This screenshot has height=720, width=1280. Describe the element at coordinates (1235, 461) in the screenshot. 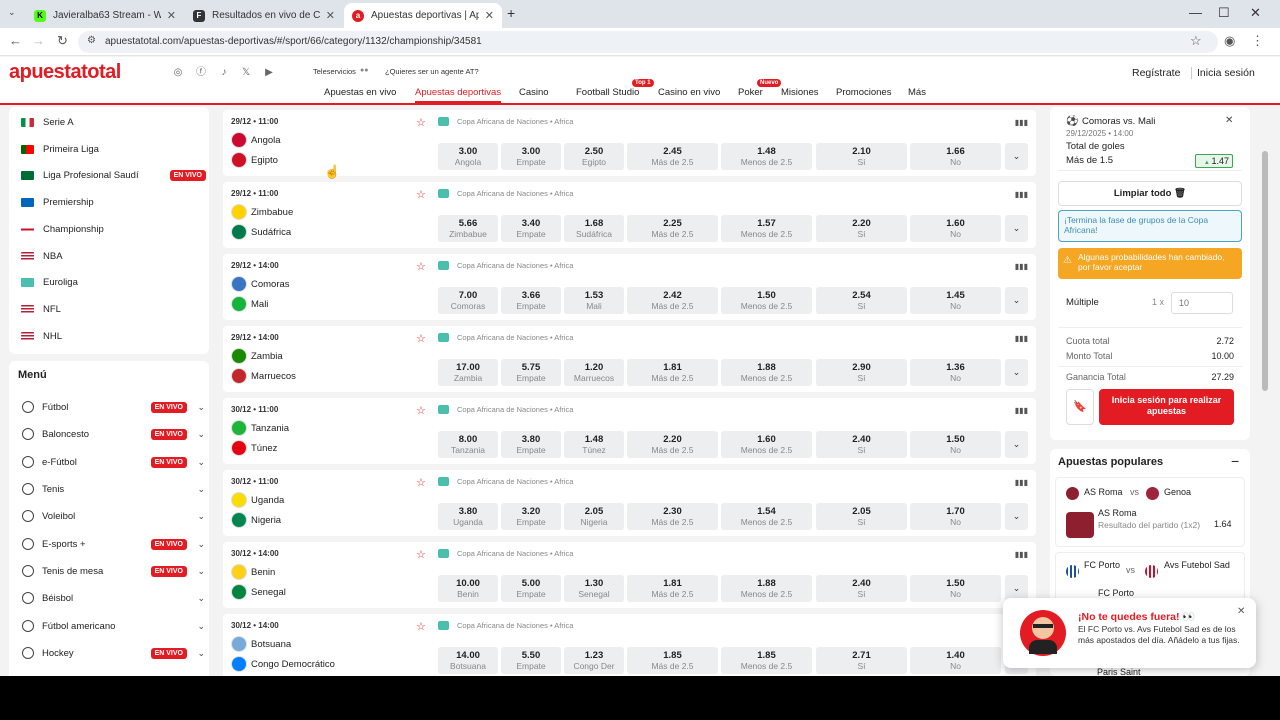

I see `collapse-icon: −` at that location.